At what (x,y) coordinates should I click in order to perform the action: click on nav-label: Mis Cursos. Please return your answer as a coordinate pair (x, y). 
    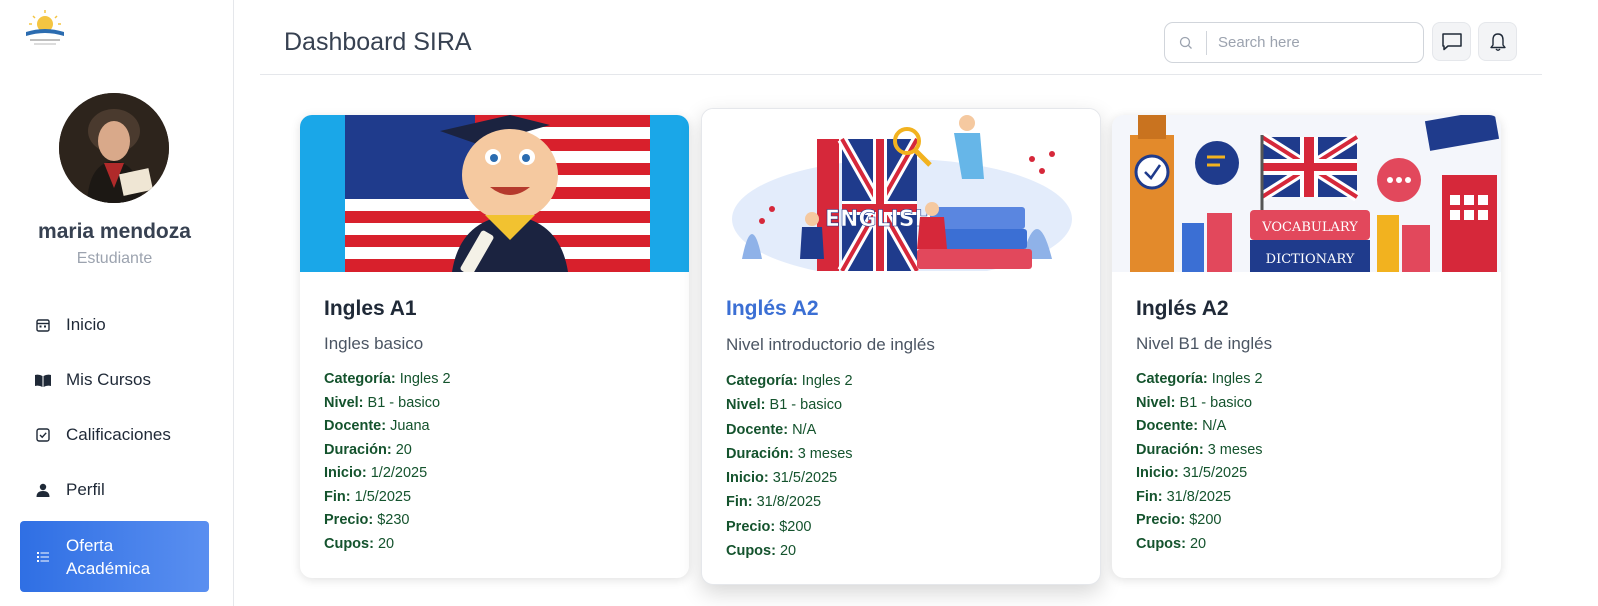
    Looking at the image, I should click on (109, 379).